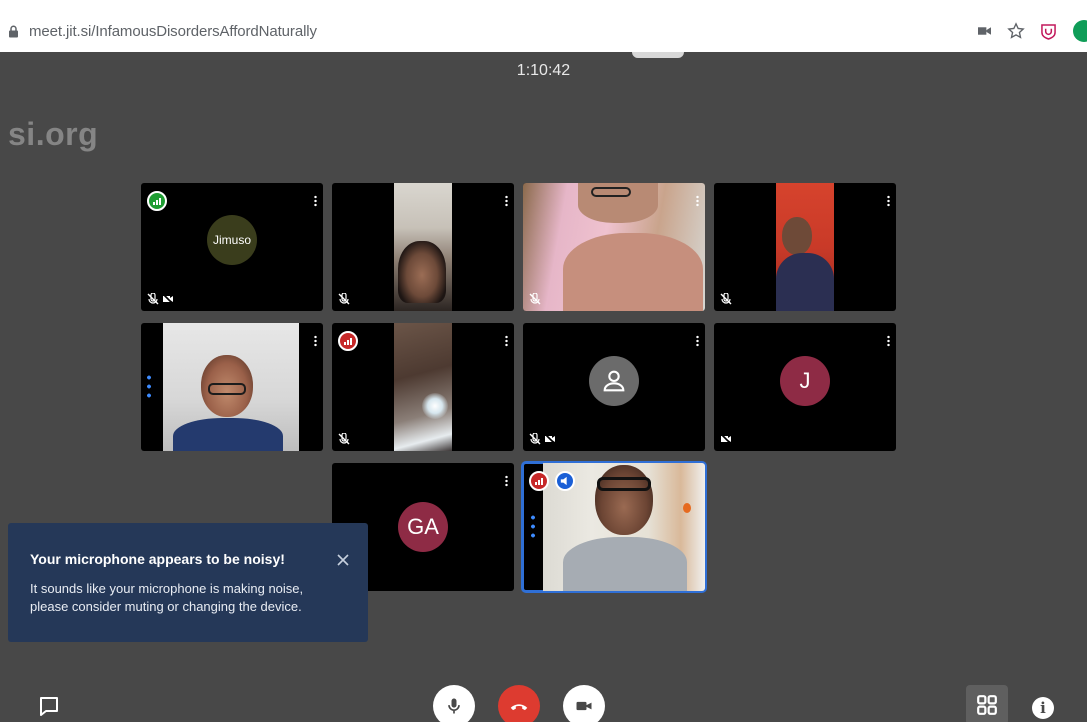 This screenshot has height=722, width=1087. What do you see at coordinates (1080, 31) in the screenshot?
I see `profile-avatar-icon` at bounding box center [1080, 31].